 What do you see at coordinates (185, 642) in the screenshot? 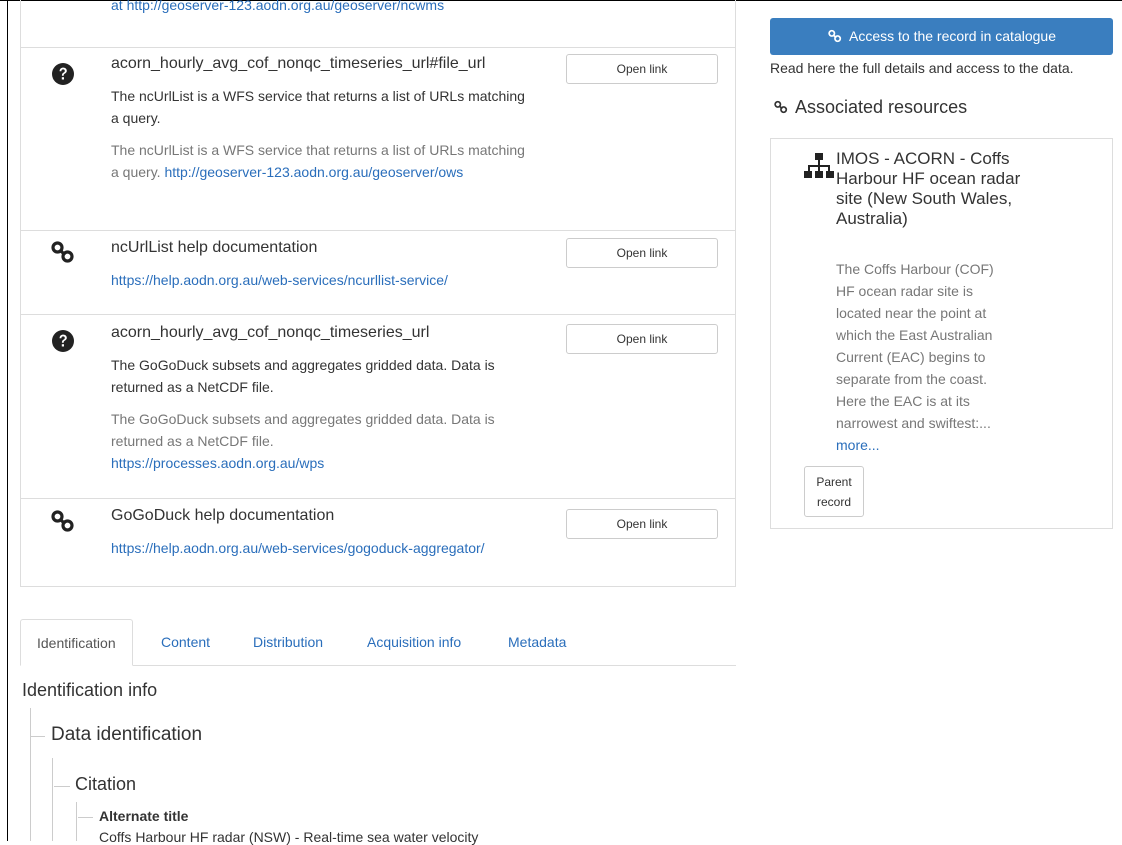
I see `tab-content: Content` at bounding box center [185, 642].